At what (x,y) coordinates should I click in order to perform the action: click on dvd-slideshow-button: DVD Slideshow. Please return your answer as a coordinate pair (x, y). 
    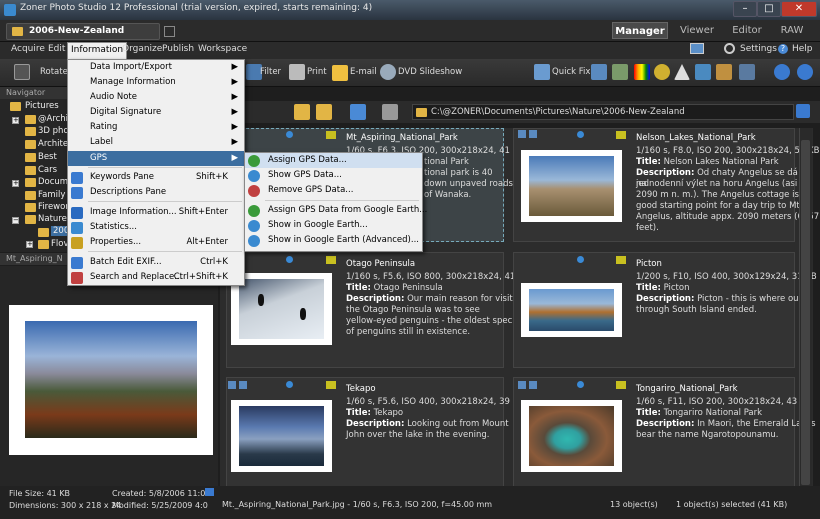
    Looking at the image, I should click on (430, 72).